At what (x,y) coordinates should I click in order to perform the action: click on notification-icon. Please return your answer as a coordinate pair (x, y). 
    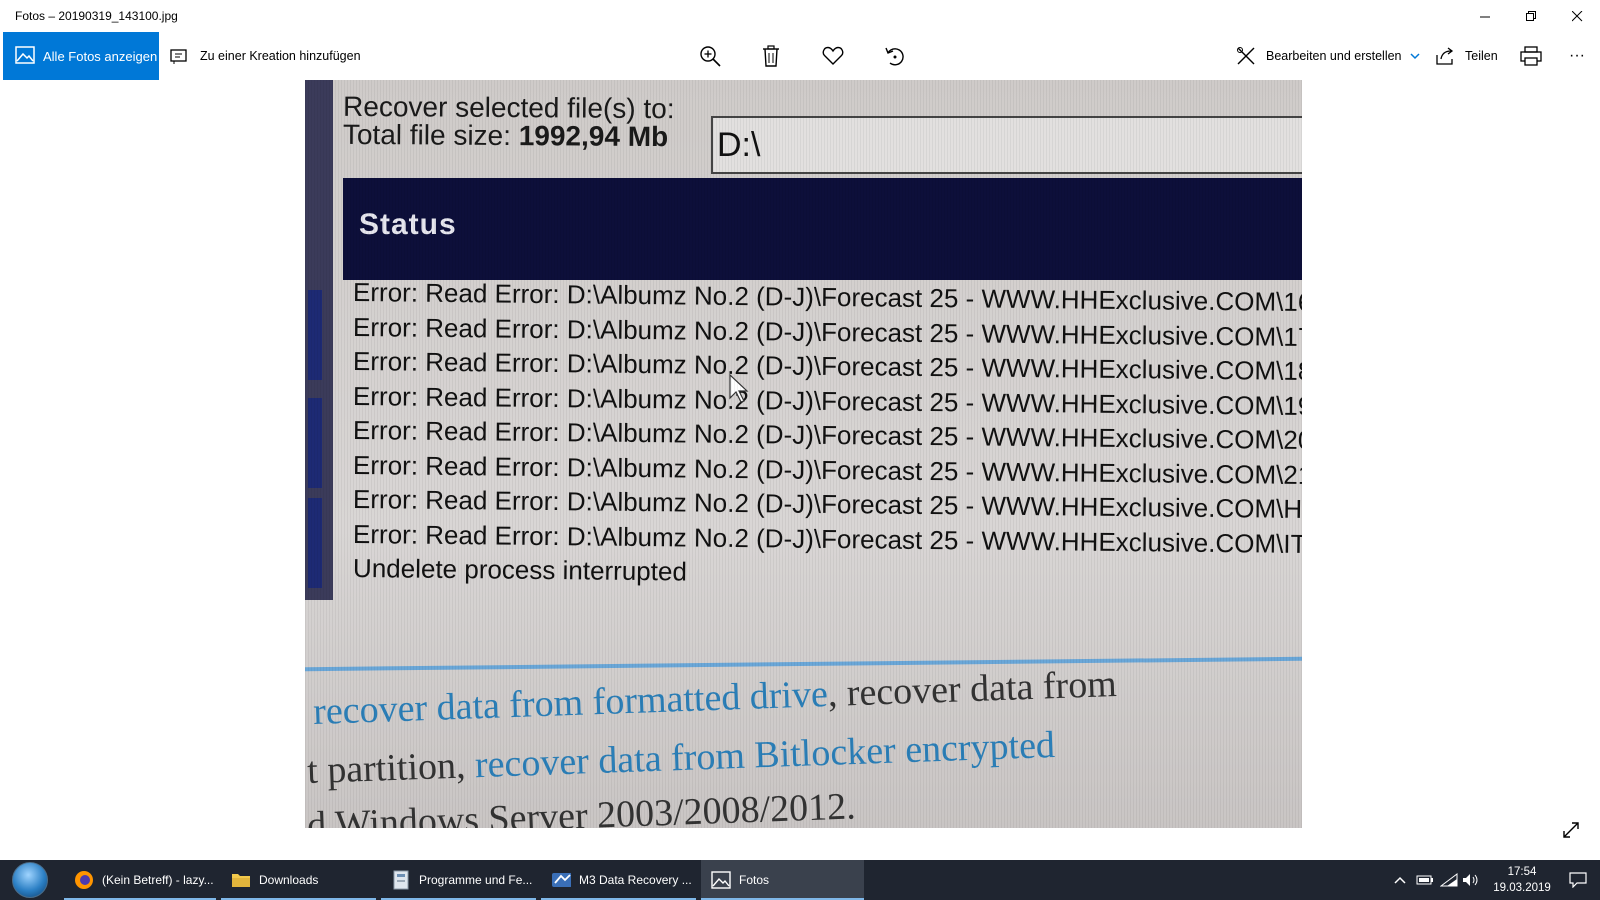
    Looking at the image, I should click on (1578, 880).